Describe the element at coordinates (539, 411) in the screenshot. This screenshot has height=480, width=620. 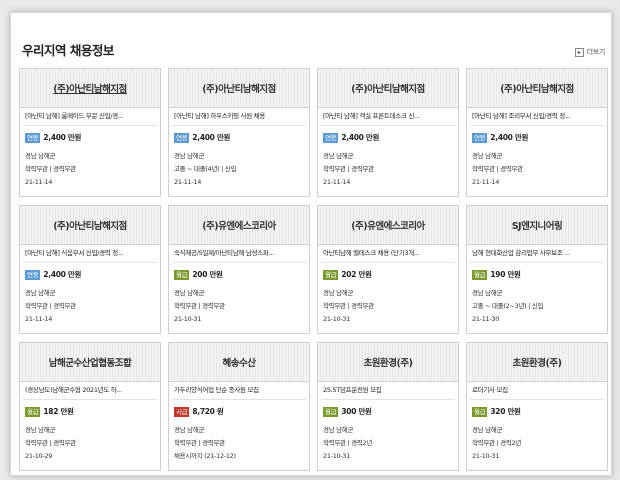
I see `salary-row: 월급 320 만원` at that location.